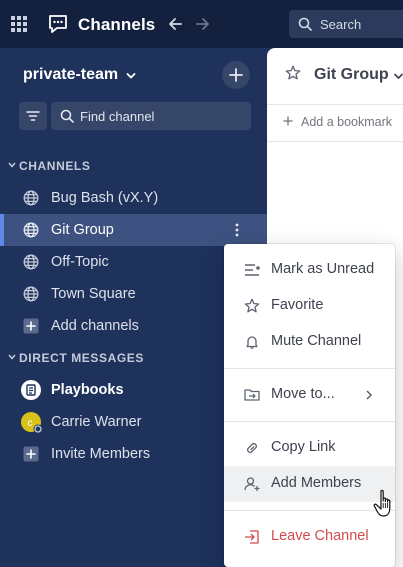 Image resolution: width=403 pixels, height=567 pixels. I want to click on top-bar: Channels Search, so click(201, 24).